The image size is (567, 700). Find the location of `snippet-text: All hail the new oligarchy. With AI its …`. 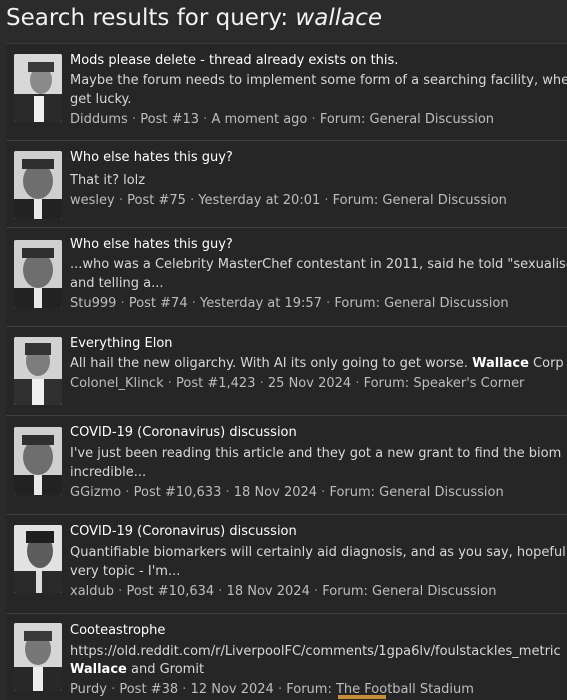

snippet-text: All hail the new oligarchy. With AI its … is located at coordinates (271, 363).